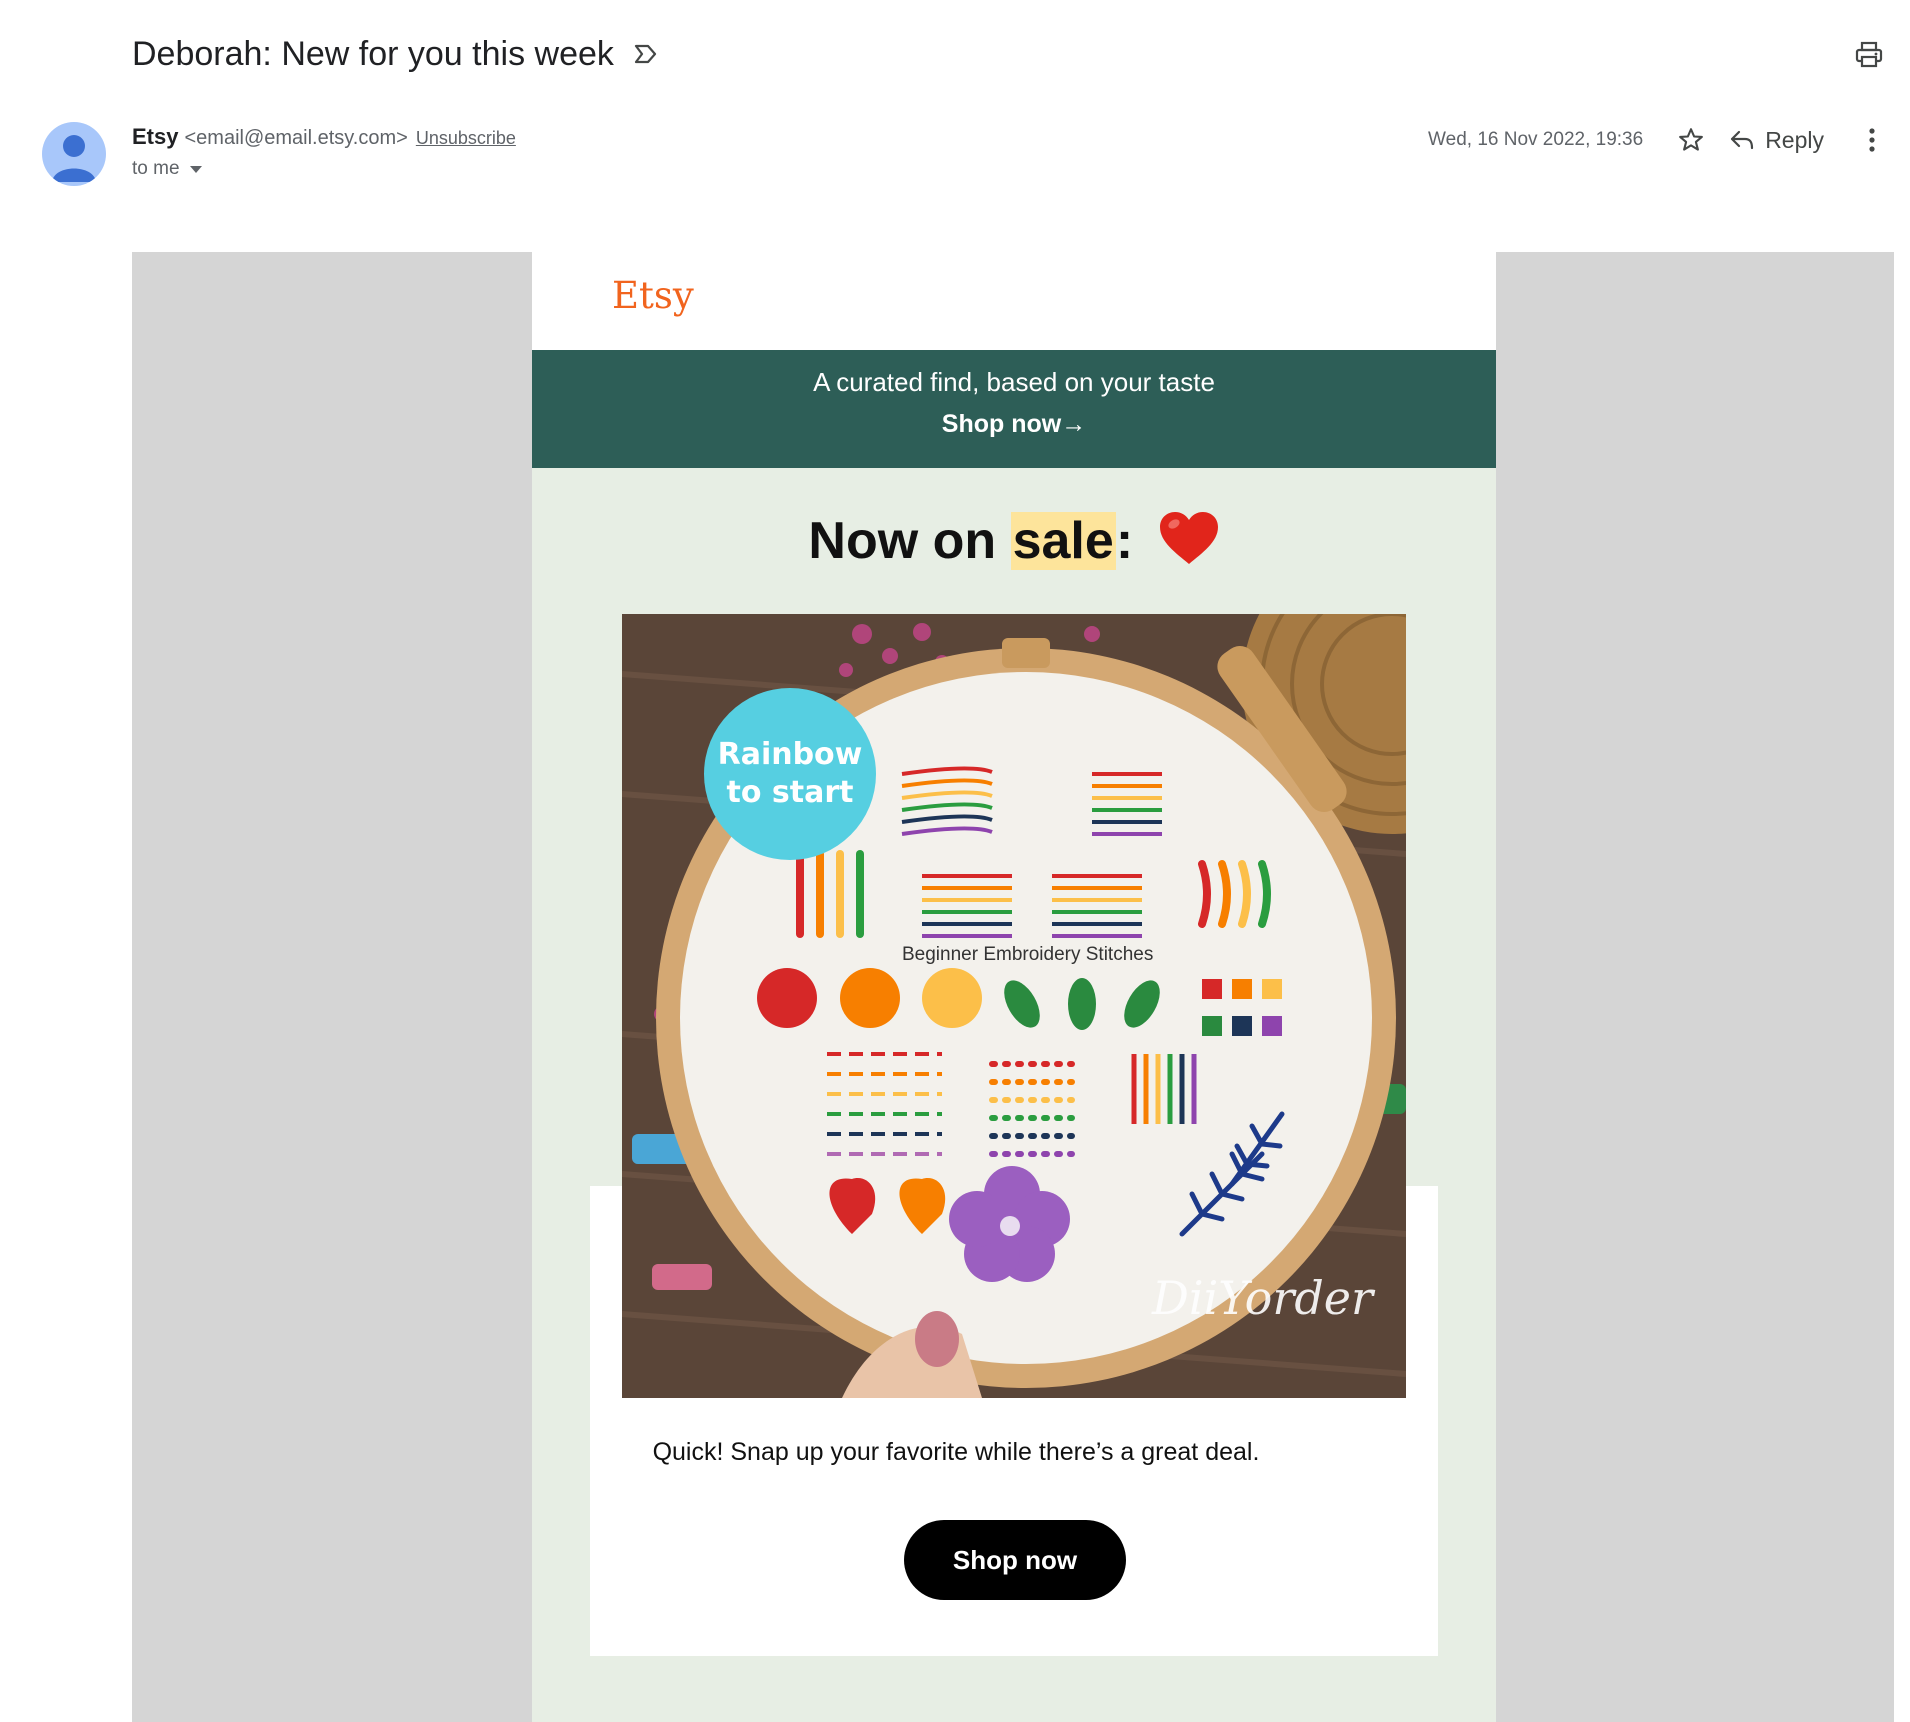 This screenshot has height=1722, width=1910. What do you see at coordinates (1063, 541) in the screenshot?
I see `headline-highlight: sale` at bounding box center [1063, 541].